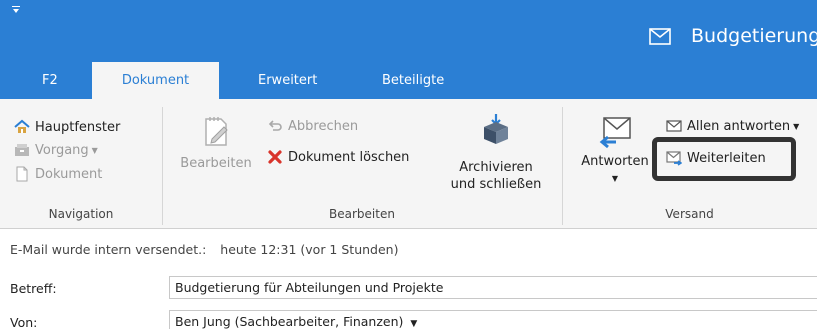 This screenshot has width=817, height=329. Describe the element at coordinates (496, 167) in the screenshot. I see `archivieren-label-line1: Archivieren` at that location.